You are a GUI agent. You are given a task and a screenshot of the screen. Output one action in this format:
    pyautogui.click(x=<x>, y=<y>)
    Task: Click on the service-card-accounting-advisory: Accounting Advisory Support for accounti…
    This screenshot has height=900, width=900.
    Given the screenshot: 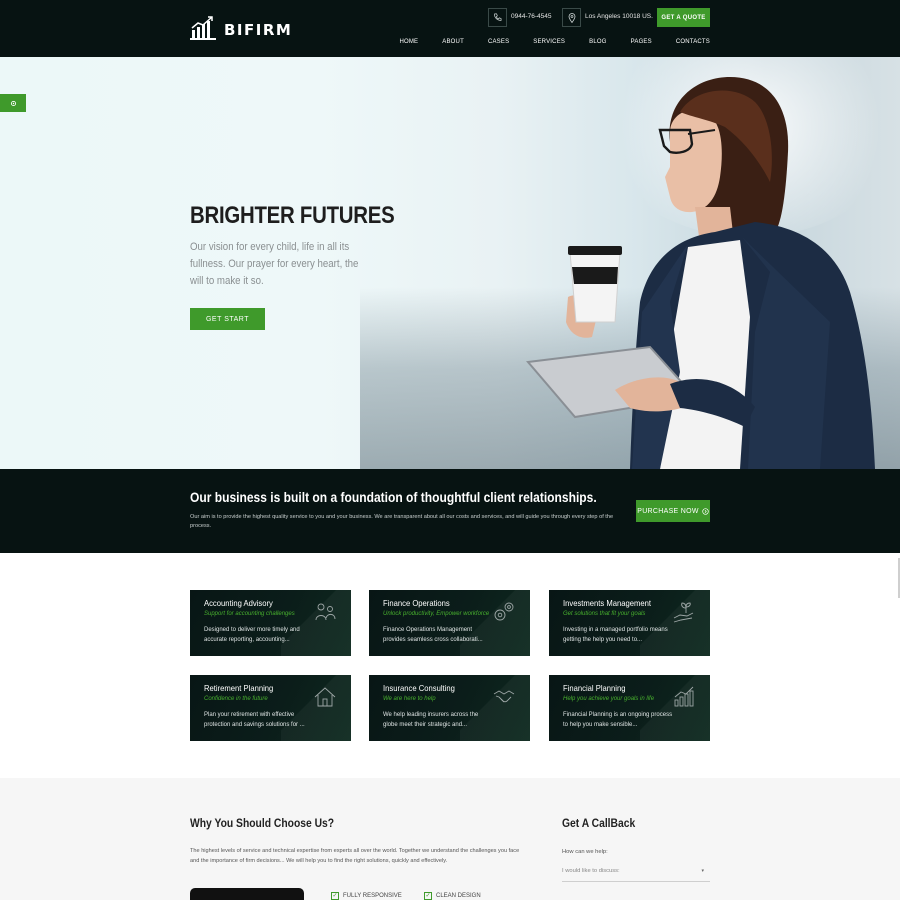 What is the action you would take?
    pyautogui.click(x=270, y=623)
    